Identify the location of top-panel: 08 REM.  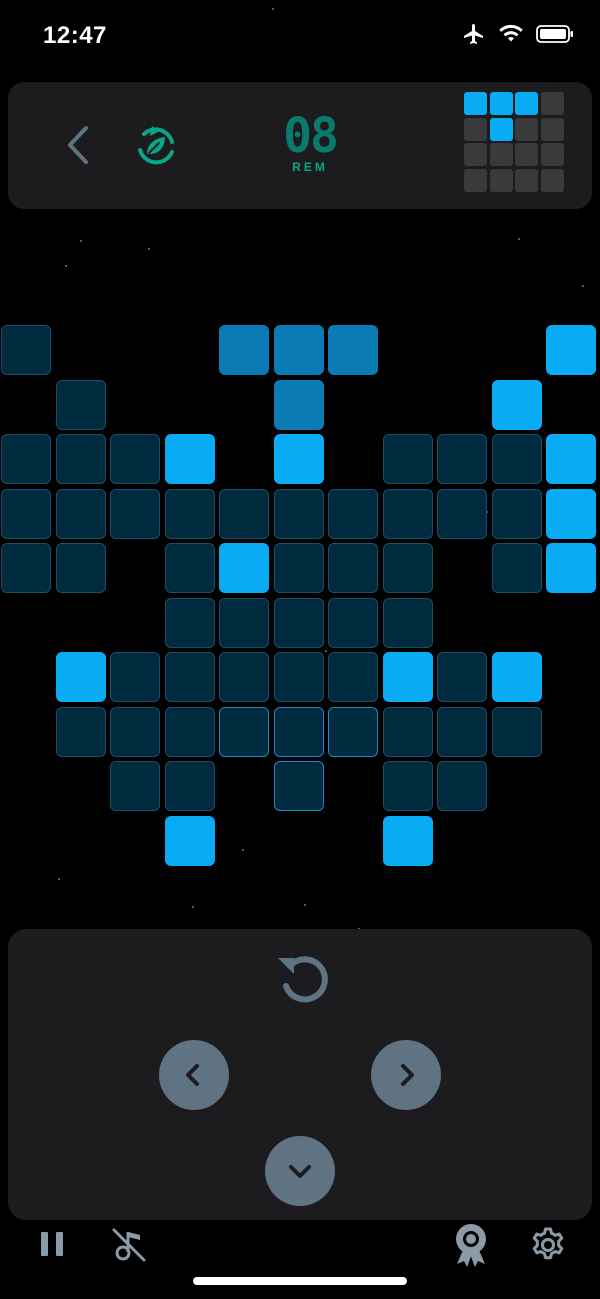
(300, 145).